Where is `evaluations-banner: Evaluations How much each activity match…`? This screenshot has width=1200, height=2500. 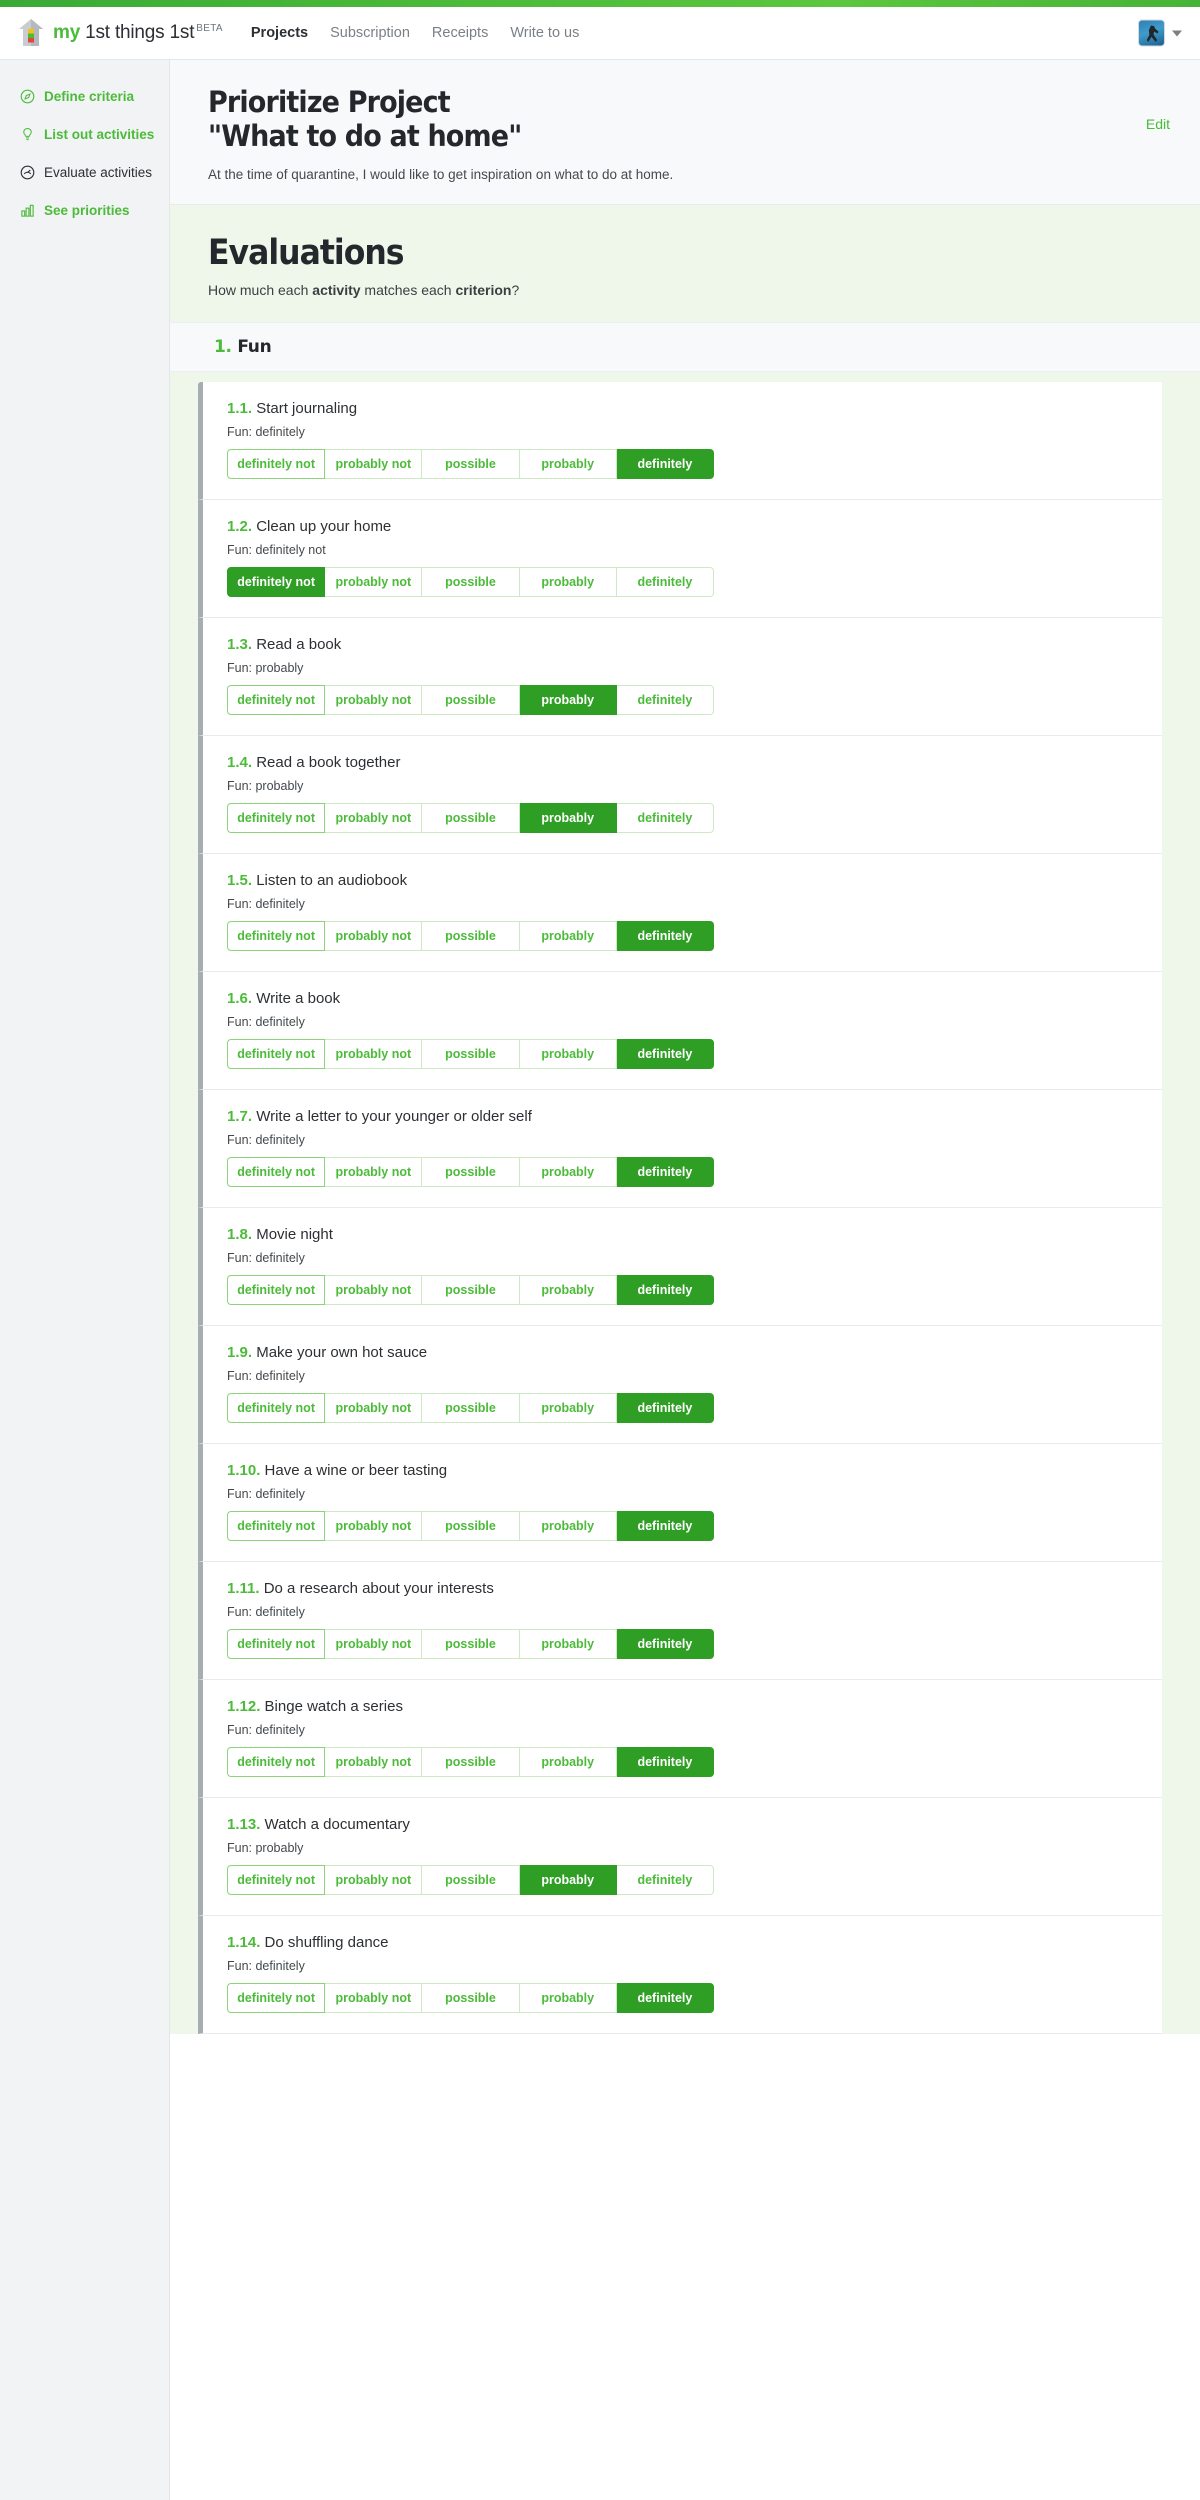
evaluations-banner: Evaluations How much each activity match… is located at coordinates (685, 263).